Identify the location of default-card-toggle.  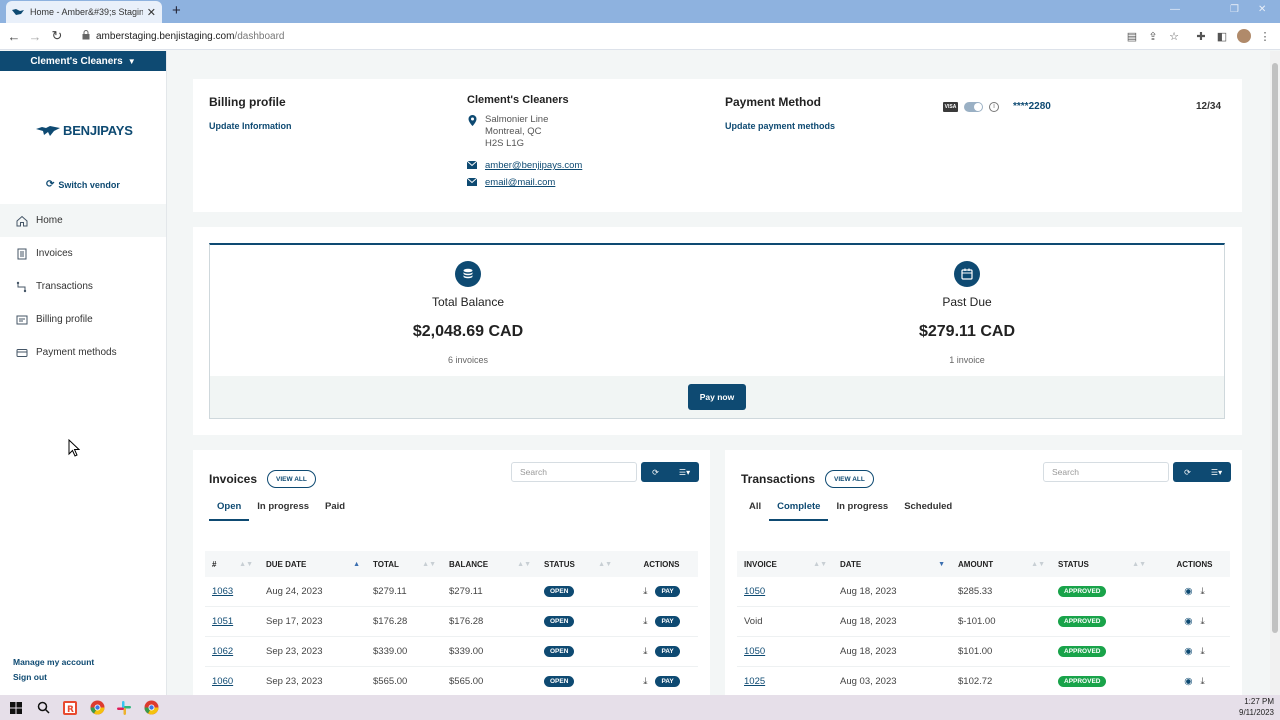
(973, 106).